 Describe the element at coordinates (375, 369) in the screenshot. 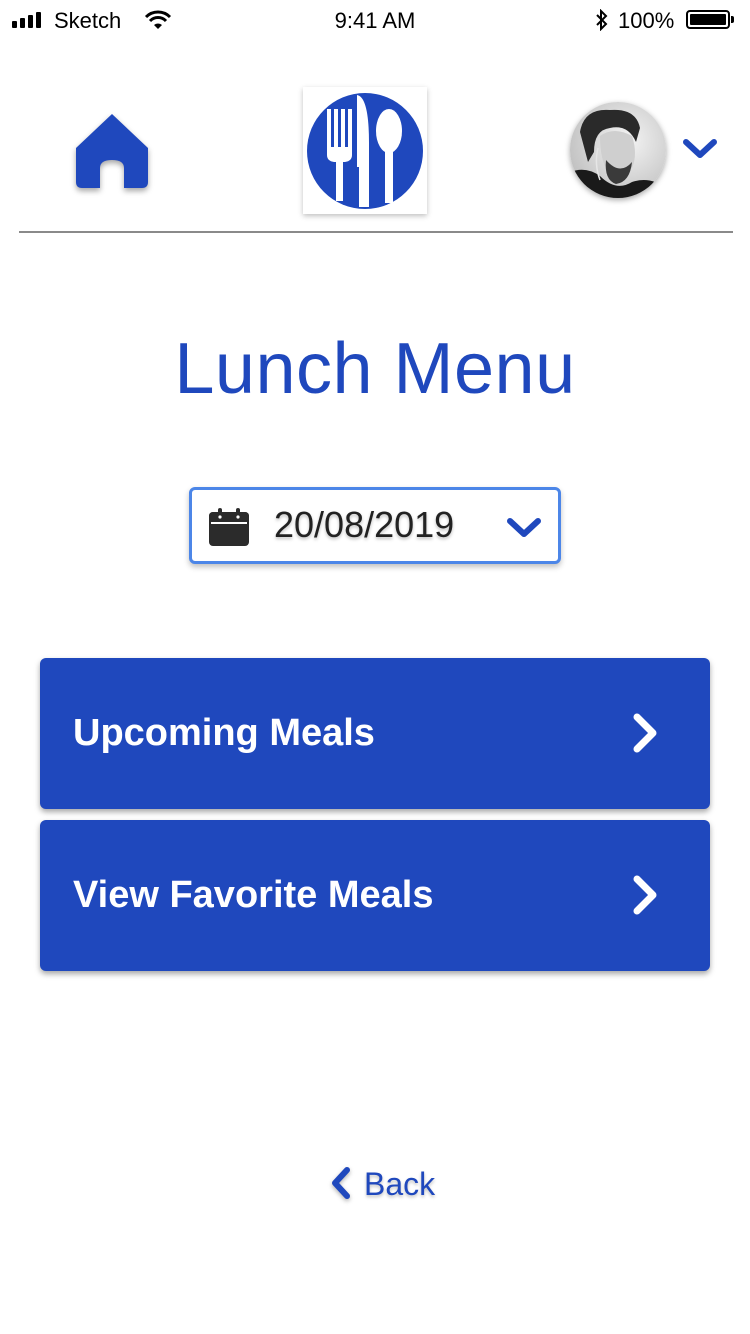

I see `page-title: Lunch Menu` at that location.